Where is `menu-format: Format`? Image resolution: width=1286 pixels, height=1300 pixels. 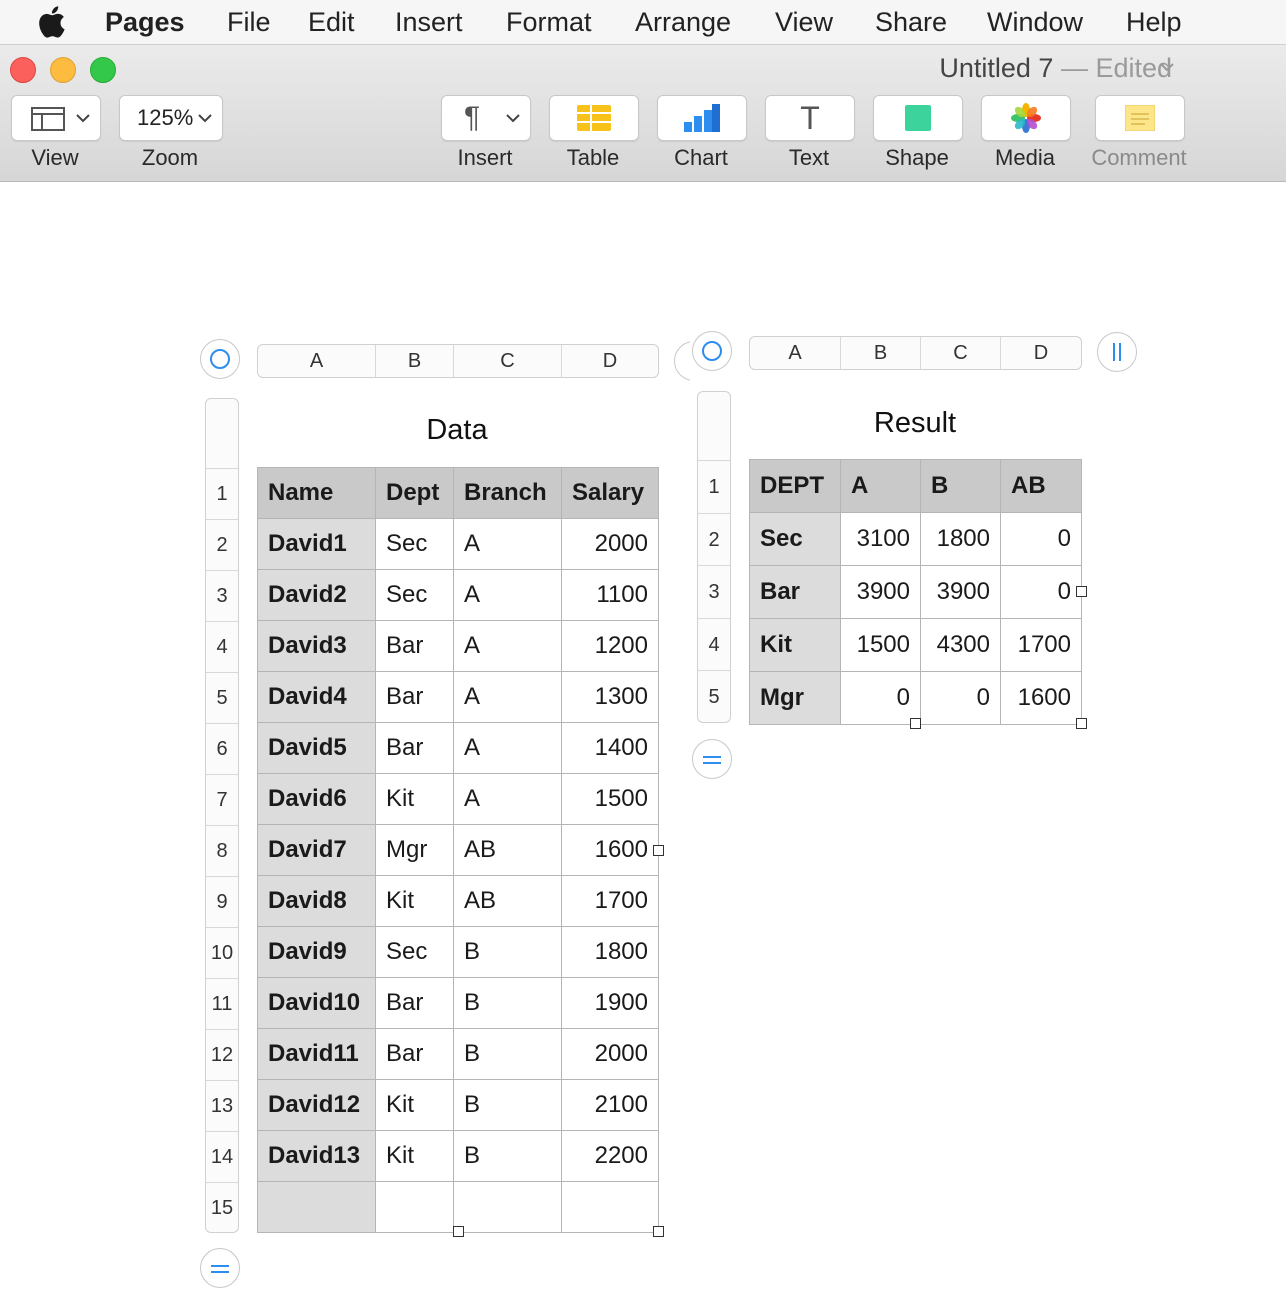
menu-format: Format is located at coordinates (549, 22).